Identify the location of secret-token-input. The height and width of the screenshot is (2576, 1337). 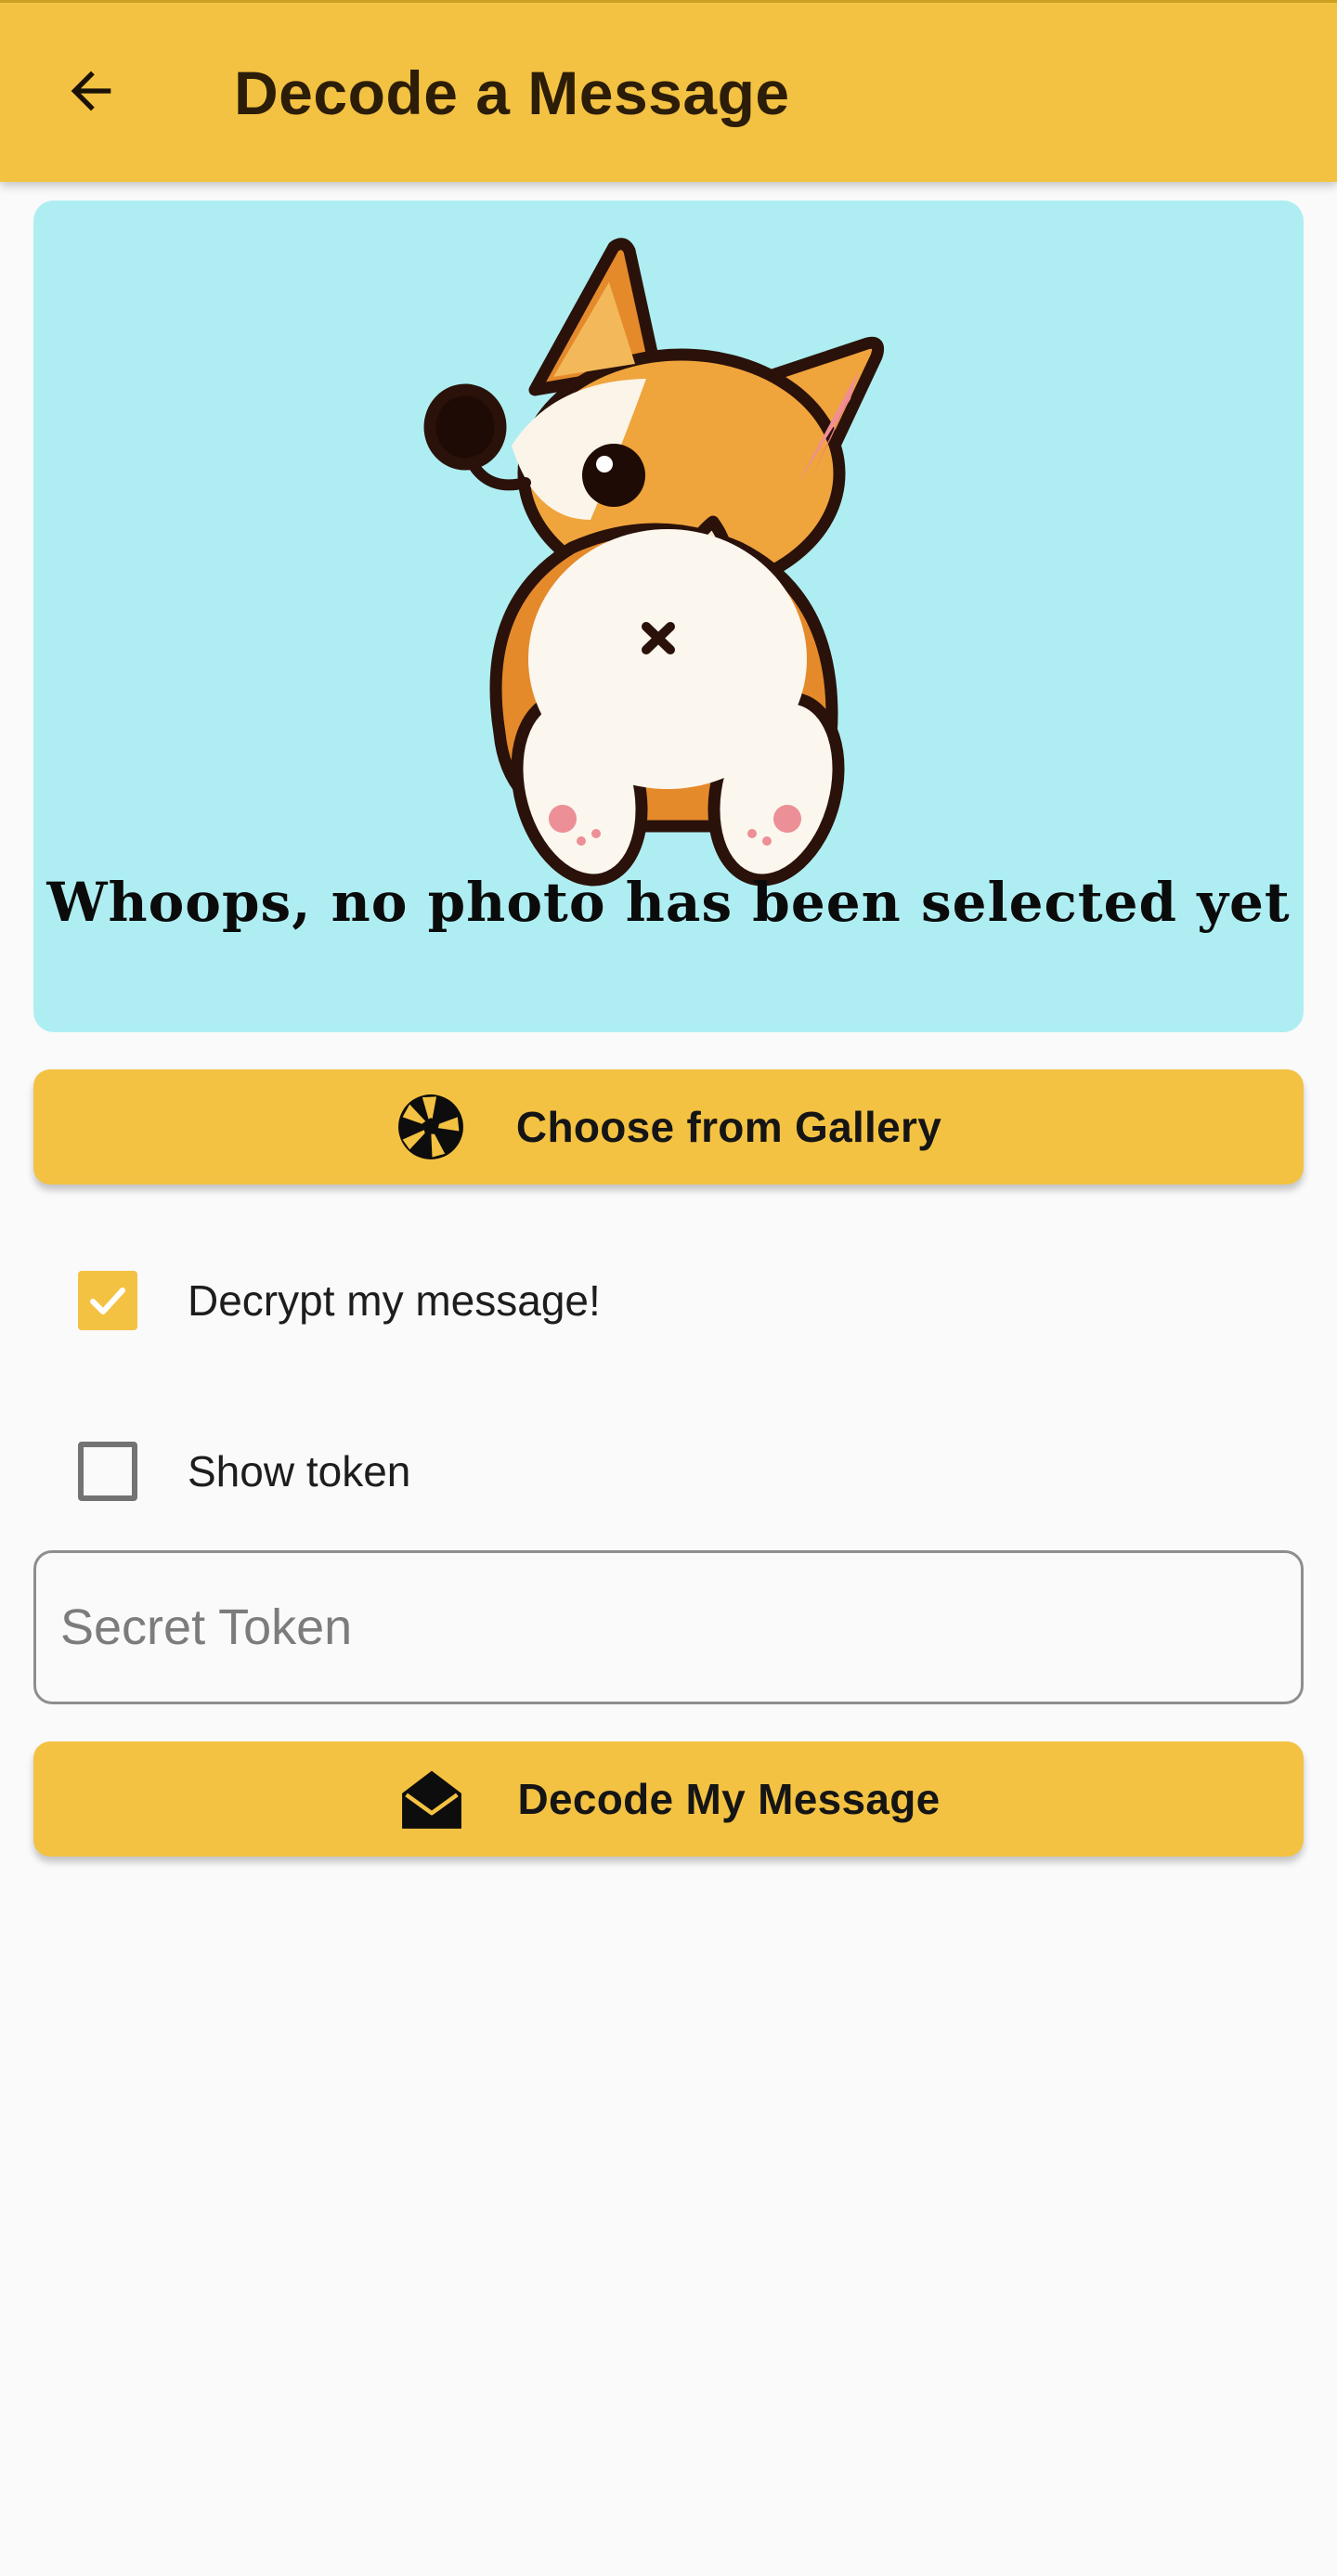
(668, 1627).